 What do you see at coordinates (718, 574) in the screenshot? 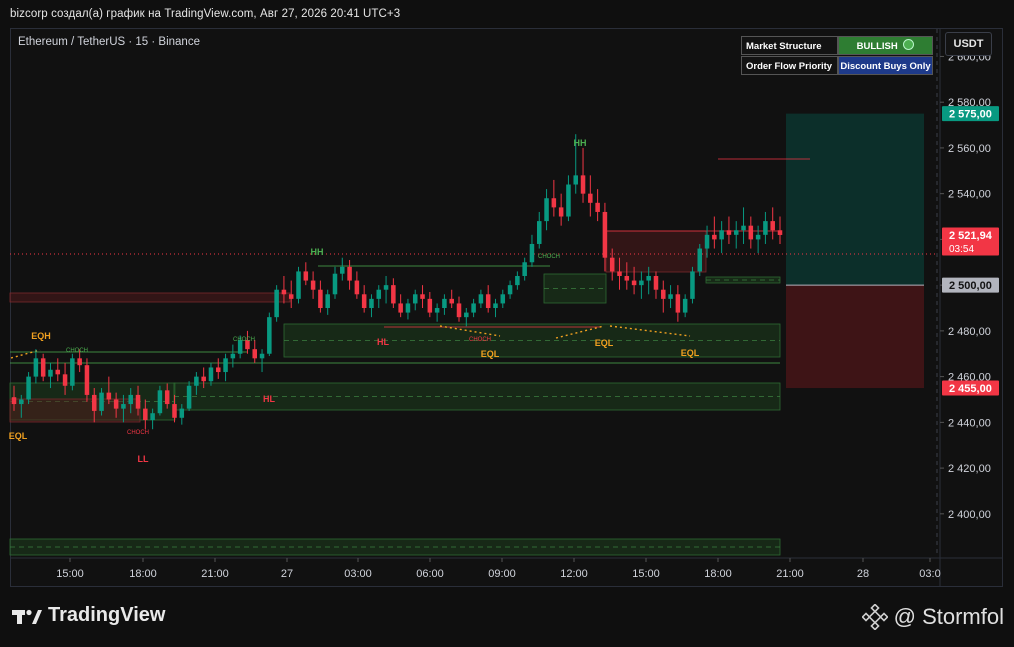
I see `time-tick-label: 18:00` at bounding box center [718, 574].